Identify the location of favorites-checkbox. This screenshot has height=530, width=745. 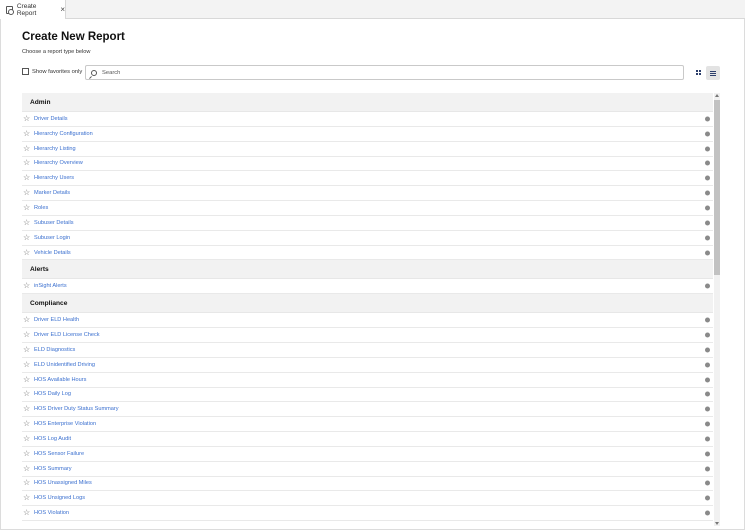
(25, 71).